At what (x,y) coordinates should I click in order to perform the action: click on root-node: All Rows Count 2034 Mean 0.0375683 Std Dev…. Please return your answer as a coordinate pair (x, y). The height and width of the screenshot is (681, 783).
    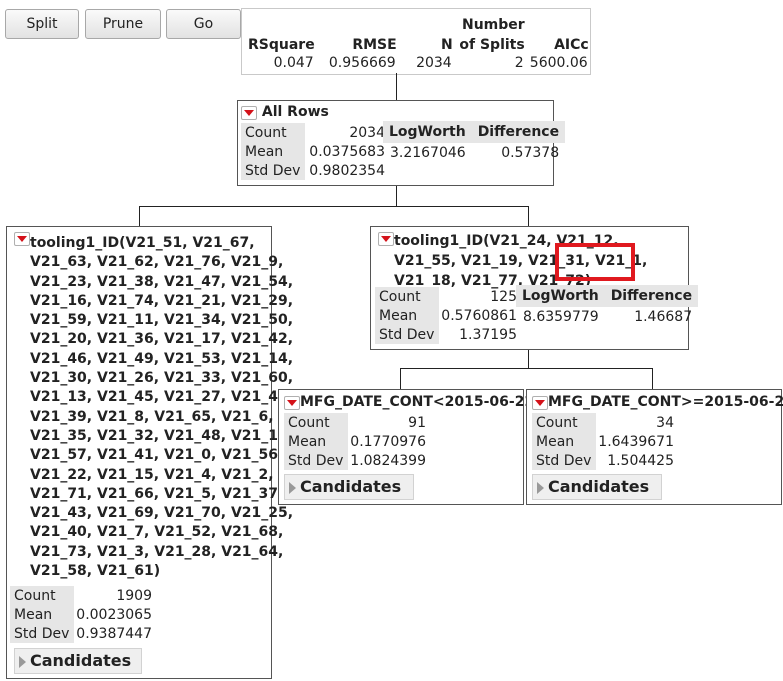
    Looking at the image, I should click on (401, 143).